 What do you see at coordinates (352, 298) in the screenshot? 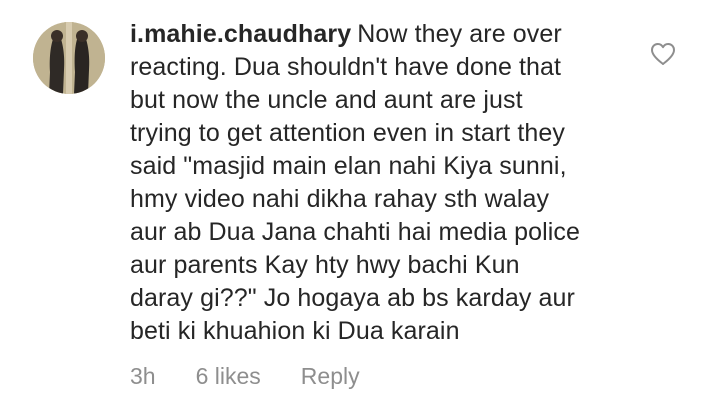
I see `comment-line: daray gi??" Jo hogaya ab bs karday aur` at bounding box center [352, 298].